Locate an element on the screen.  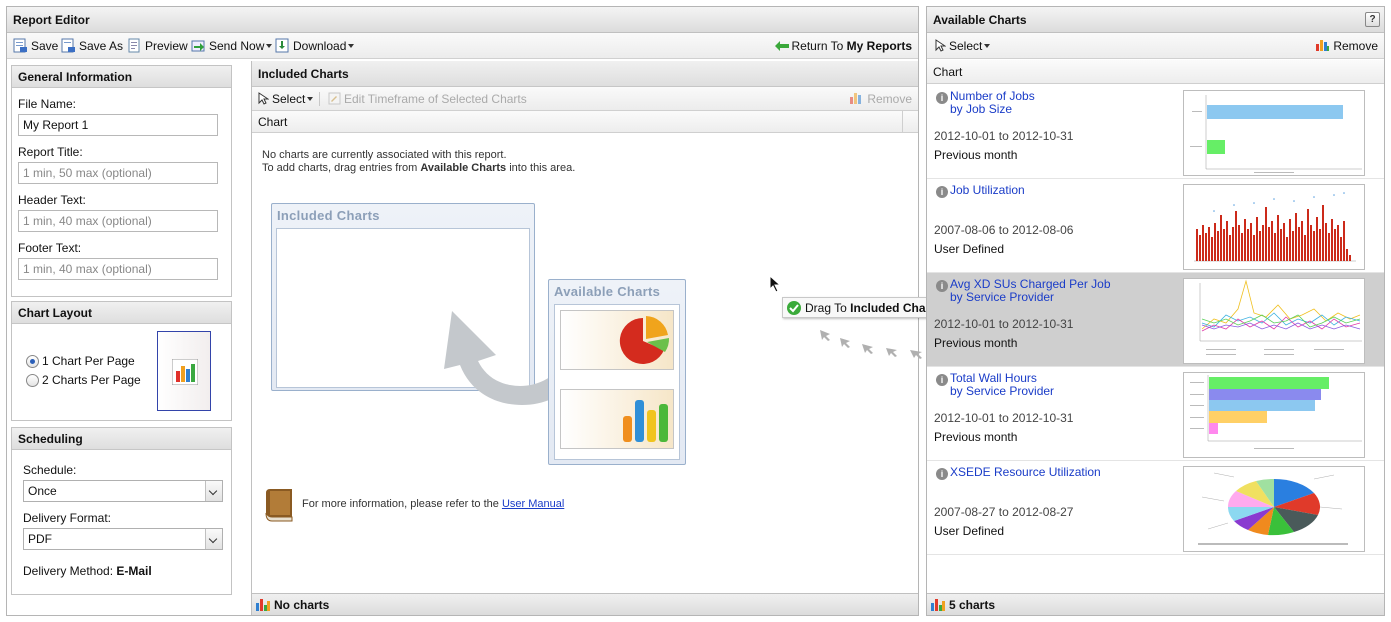
report-title-input is located at coordinates (118, 173).